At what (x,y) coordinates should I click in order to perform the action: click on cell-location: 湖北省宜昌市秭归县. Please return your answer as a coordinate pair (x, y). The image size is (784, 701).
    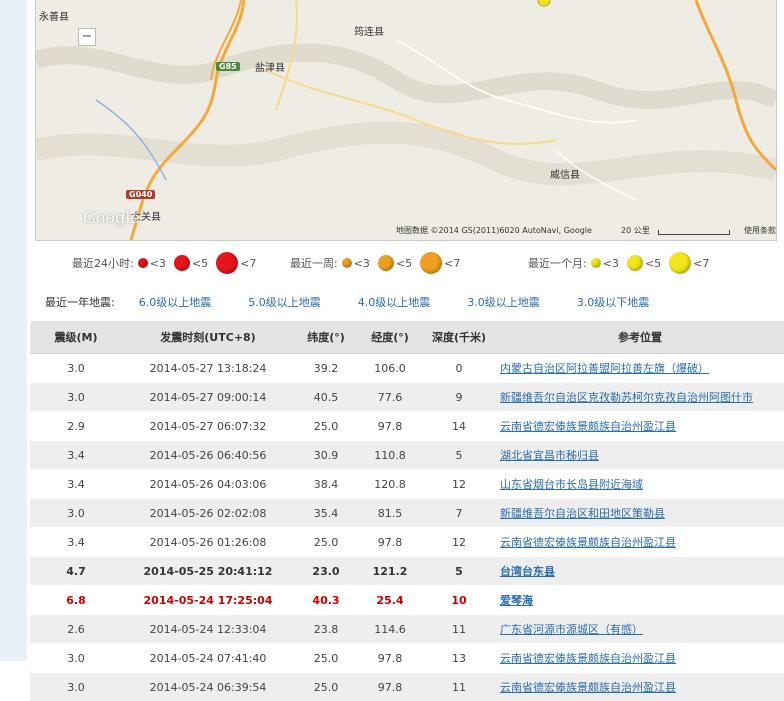
    Looking at the image, I should click on (640, 455).